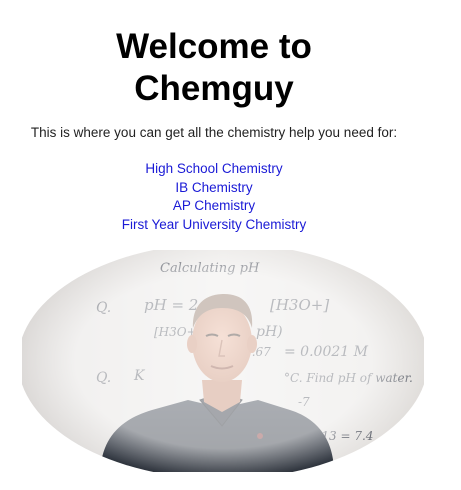 This screenshot has height=490, width=461. What do you see at coordinates (210, 268) in the screenshot?
I see `board-text-top: Calculating pH` at bounding box center [210, 268].